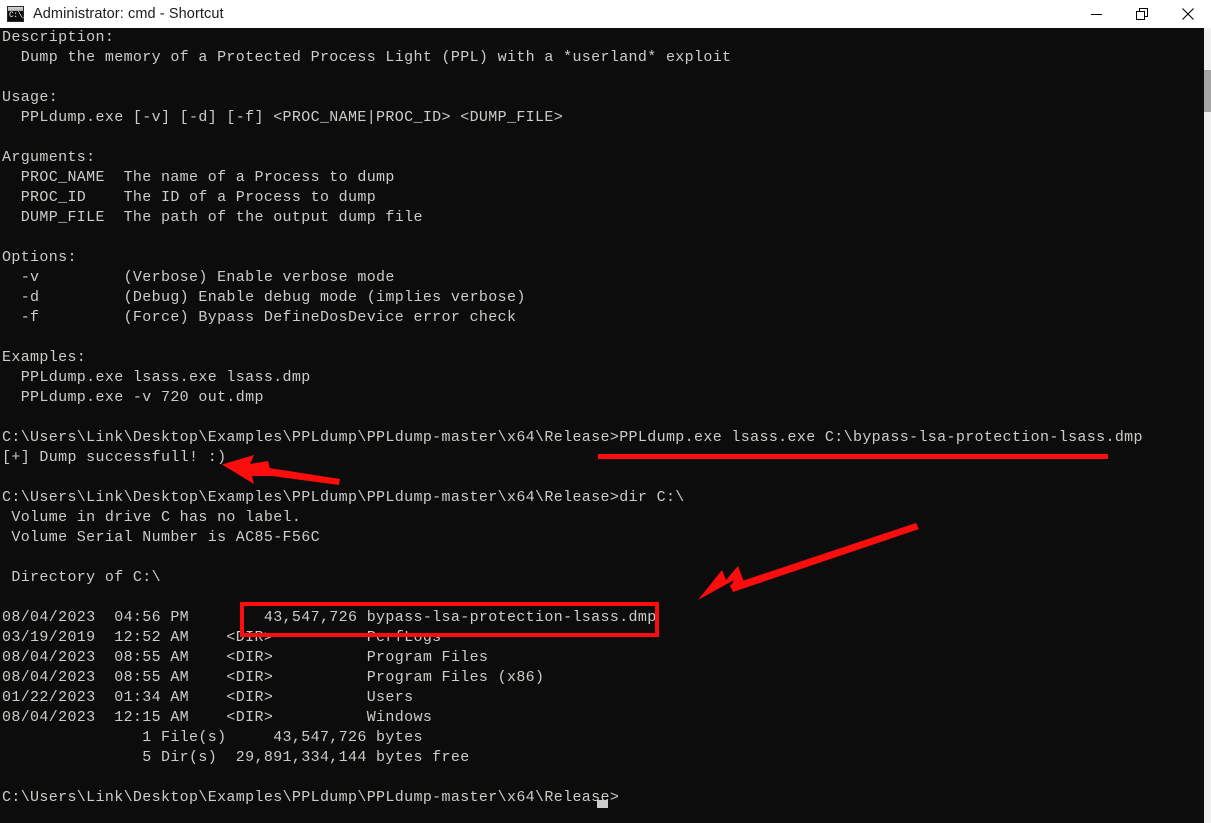 The height and width of the screenshot is (823, 1211). I want to click on window-controls, so click(1142, 14).